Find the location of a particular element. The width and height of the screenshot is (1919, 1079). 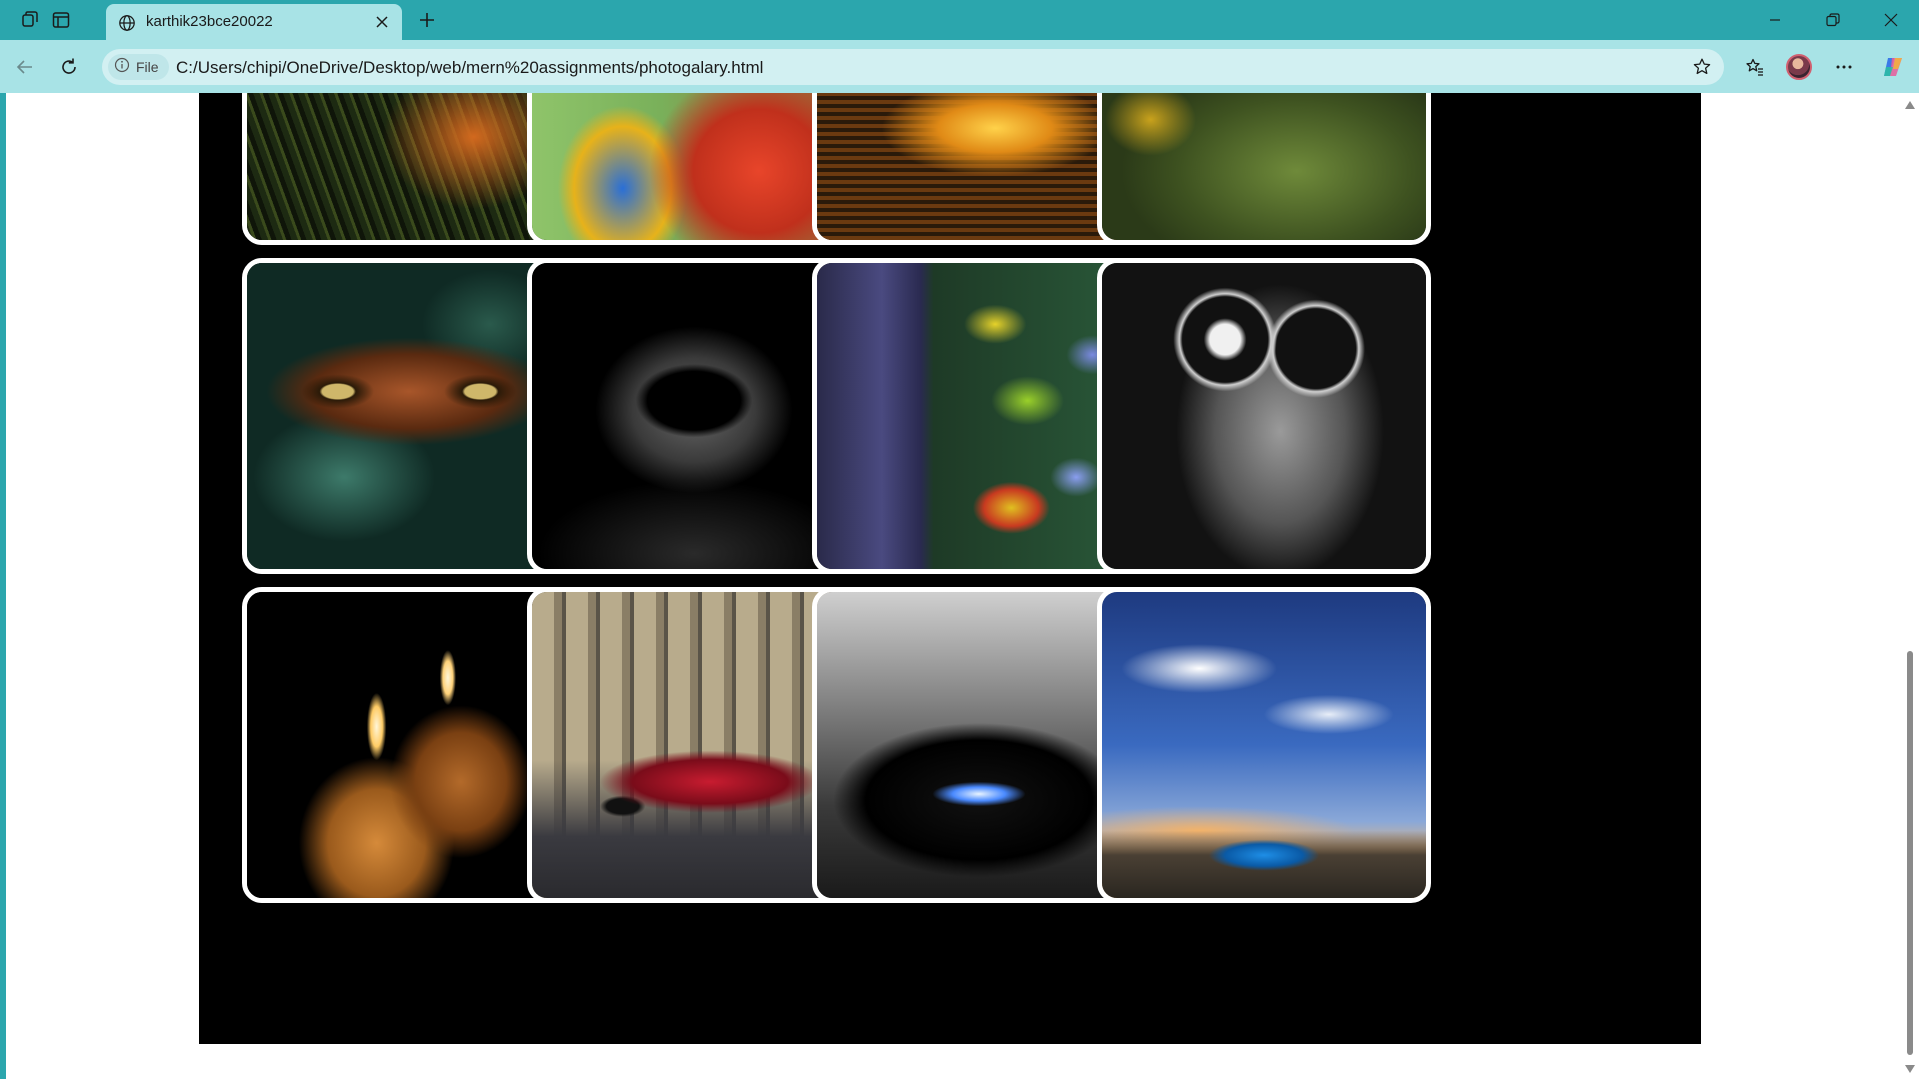

photo-tiger is located at coordinates (409, 416).